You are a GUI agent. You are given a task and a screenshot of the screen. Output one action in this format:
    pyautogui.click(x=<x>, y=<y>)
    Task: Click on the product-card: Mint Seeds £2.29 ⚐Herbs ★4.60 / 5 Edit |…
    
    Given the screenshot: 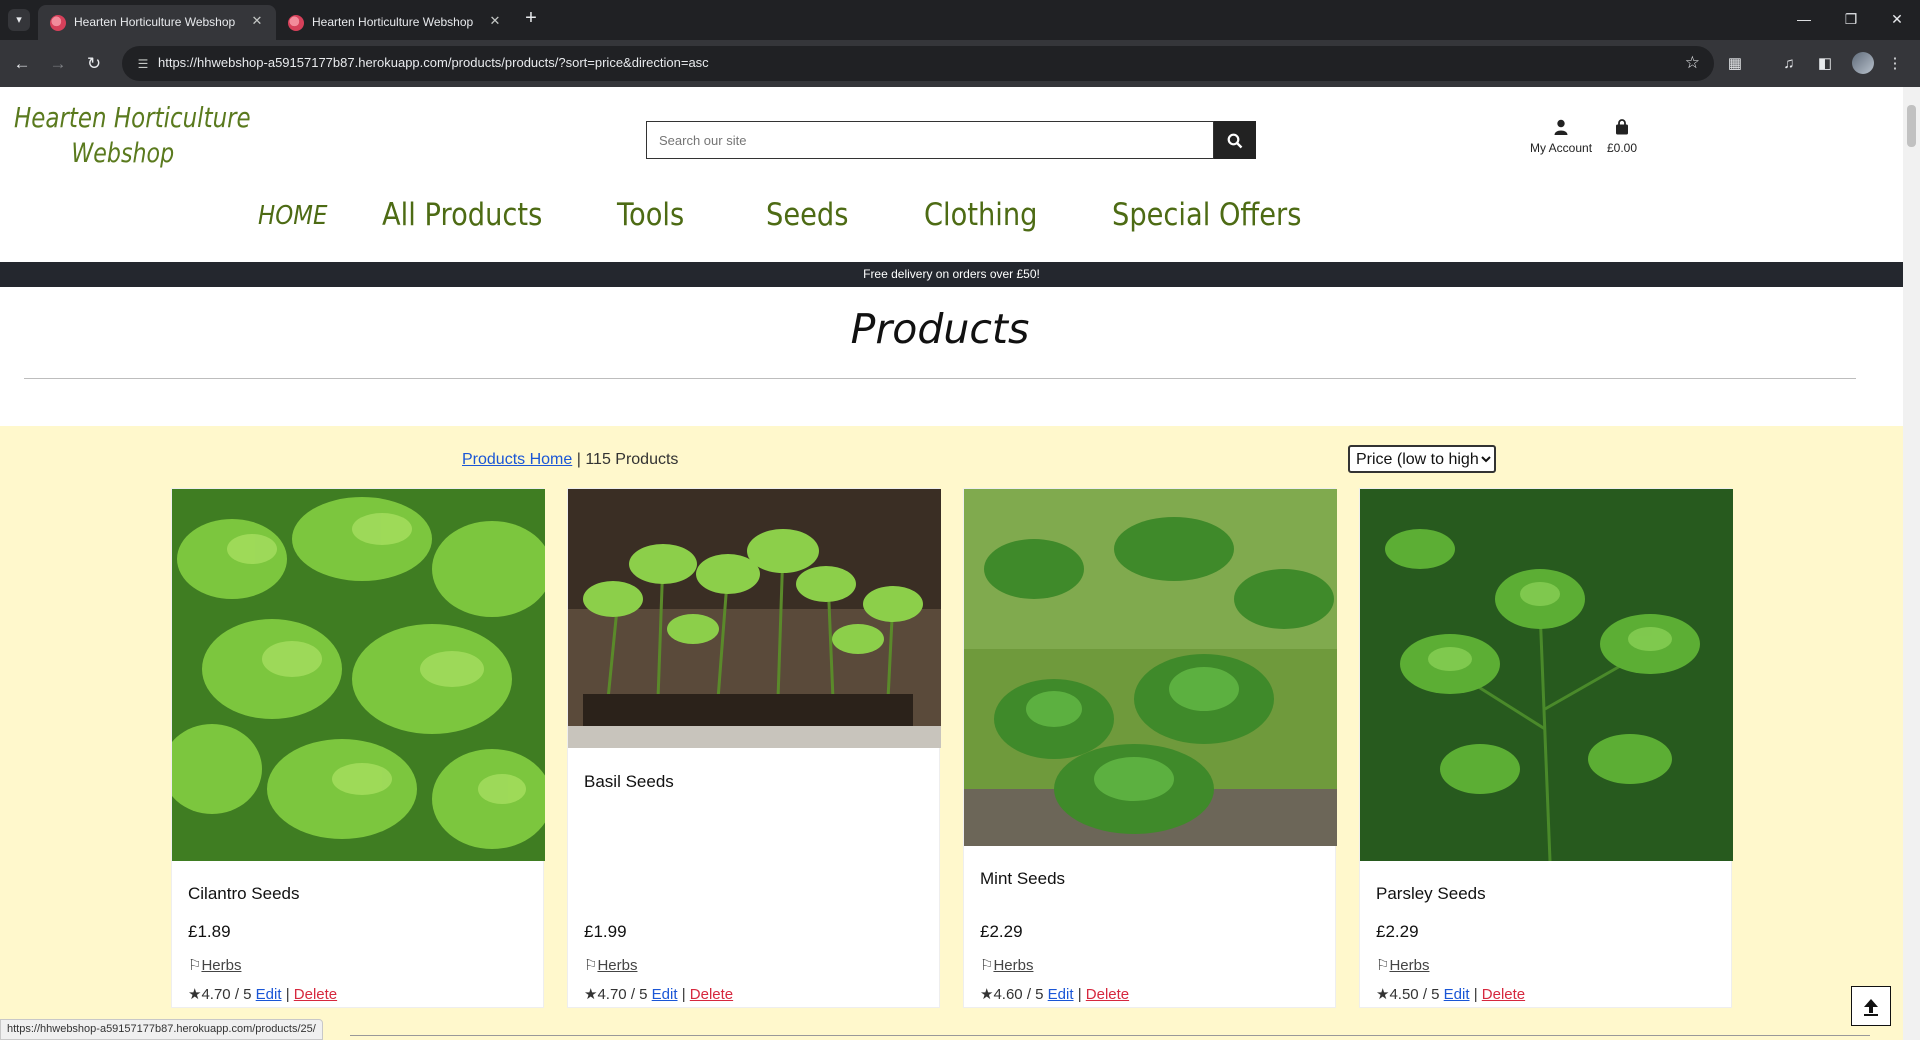 What is the action you would take?
    pyautogui.click(x=1150, y=748)
    